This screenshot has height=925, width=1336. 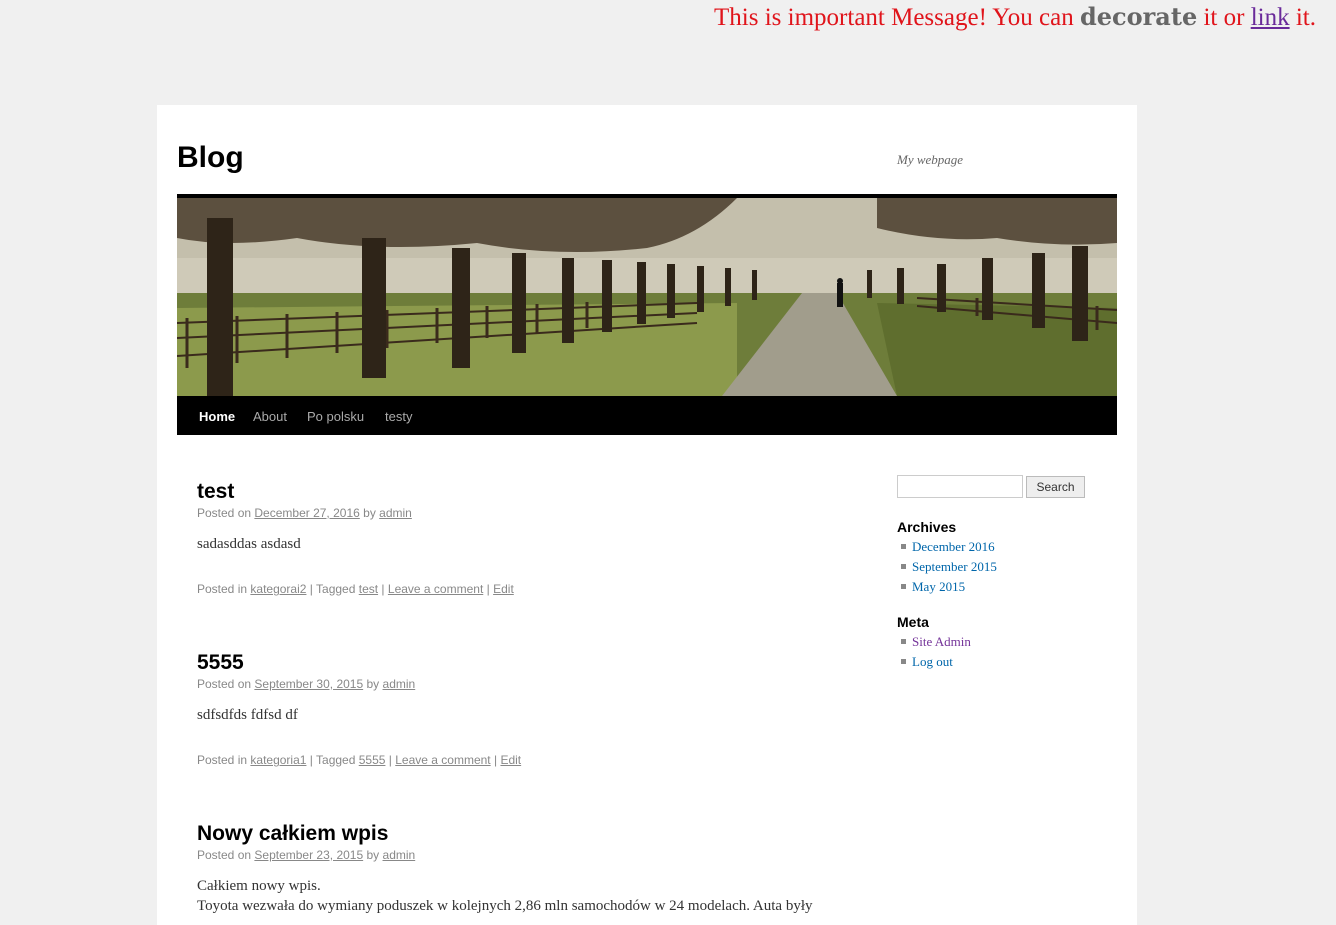 I want to click on post-date-link: September 23, 2015, so click(x=308, y=855).